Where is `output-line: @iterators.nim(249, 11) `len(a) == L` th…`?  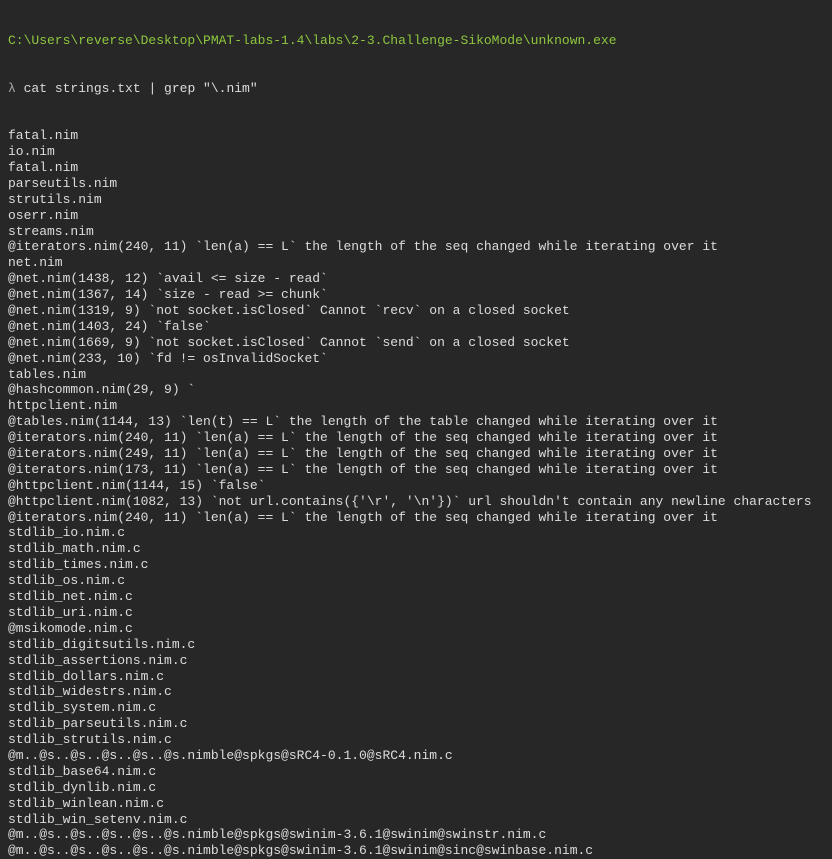 output-line: @iterators.nim(249, 11) `len(a) == L` th… is located at coordinates (363, 454).